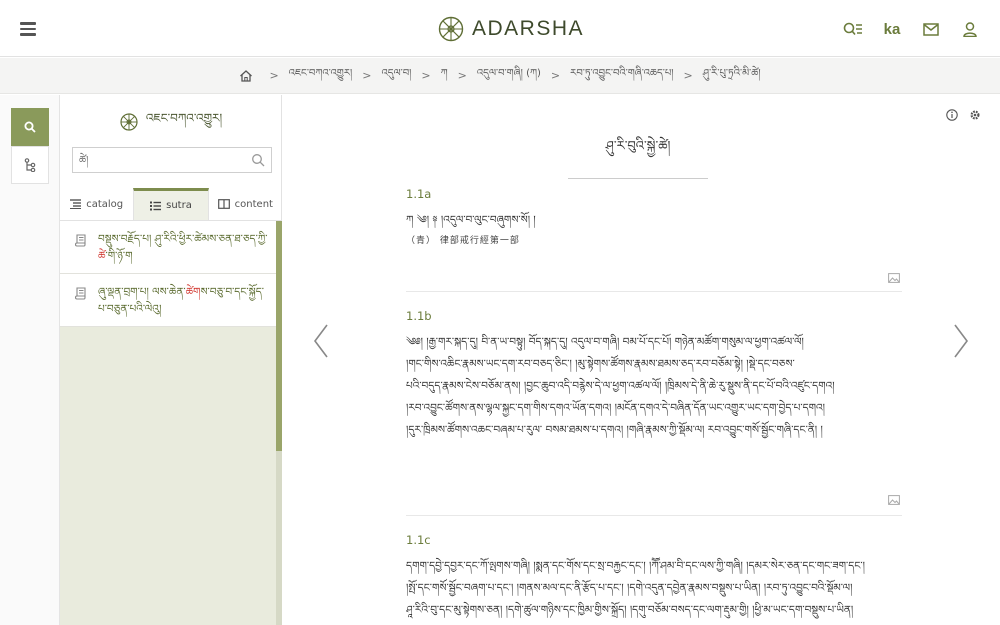  What do you see at coordinates (193, 292) in the screenshot?
I see `search-highlight: ཚེག` at bounding box center [193, 292].